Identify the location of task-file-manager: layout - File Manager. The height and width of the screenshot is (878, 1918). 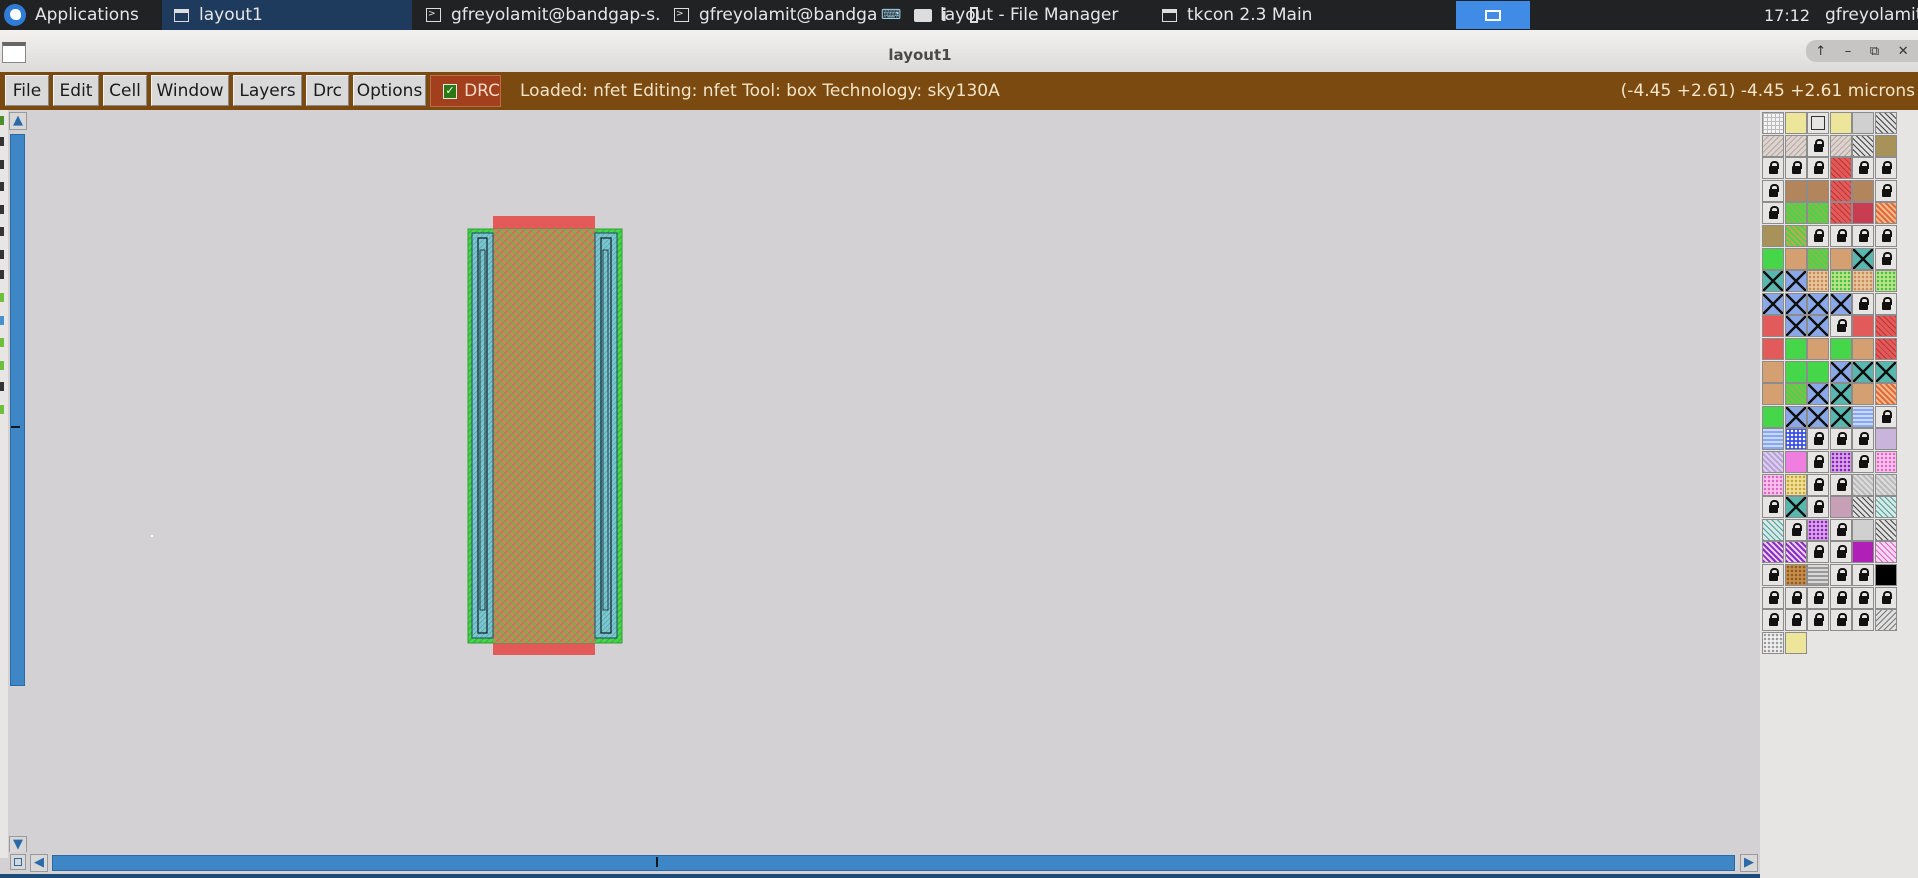
(1026, 15).